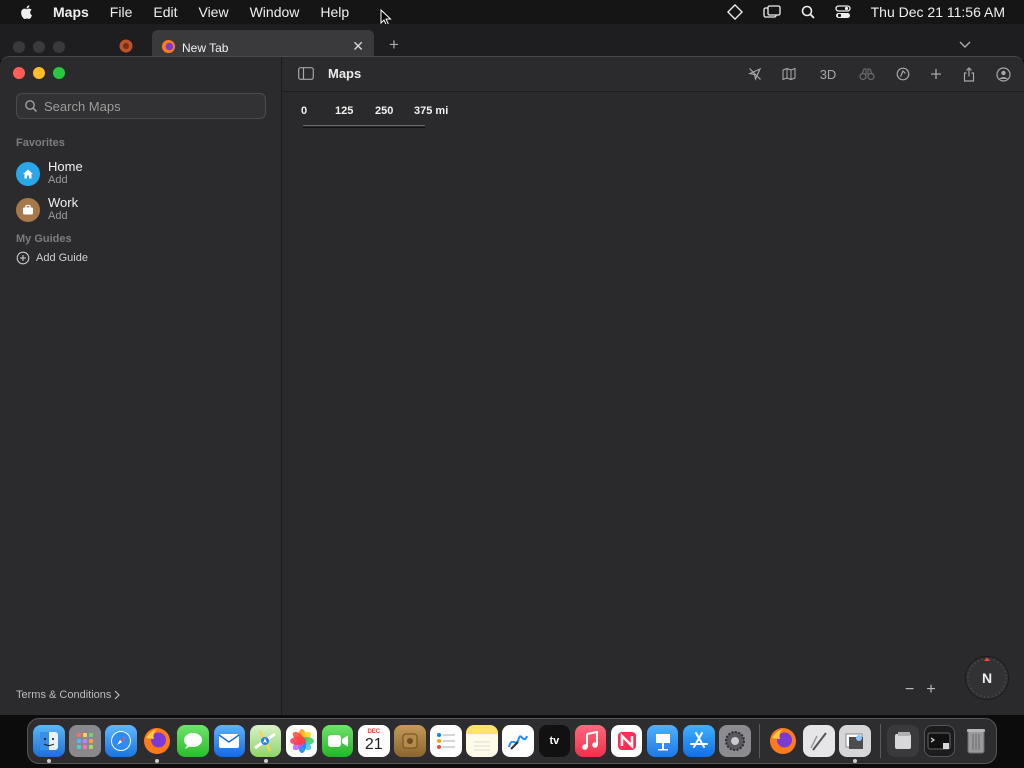 The width and height of the screenshot is (1024, 768). Describe the element at coordinates (662, 741) in the screenshot. I see `keynote-icon` at that location.